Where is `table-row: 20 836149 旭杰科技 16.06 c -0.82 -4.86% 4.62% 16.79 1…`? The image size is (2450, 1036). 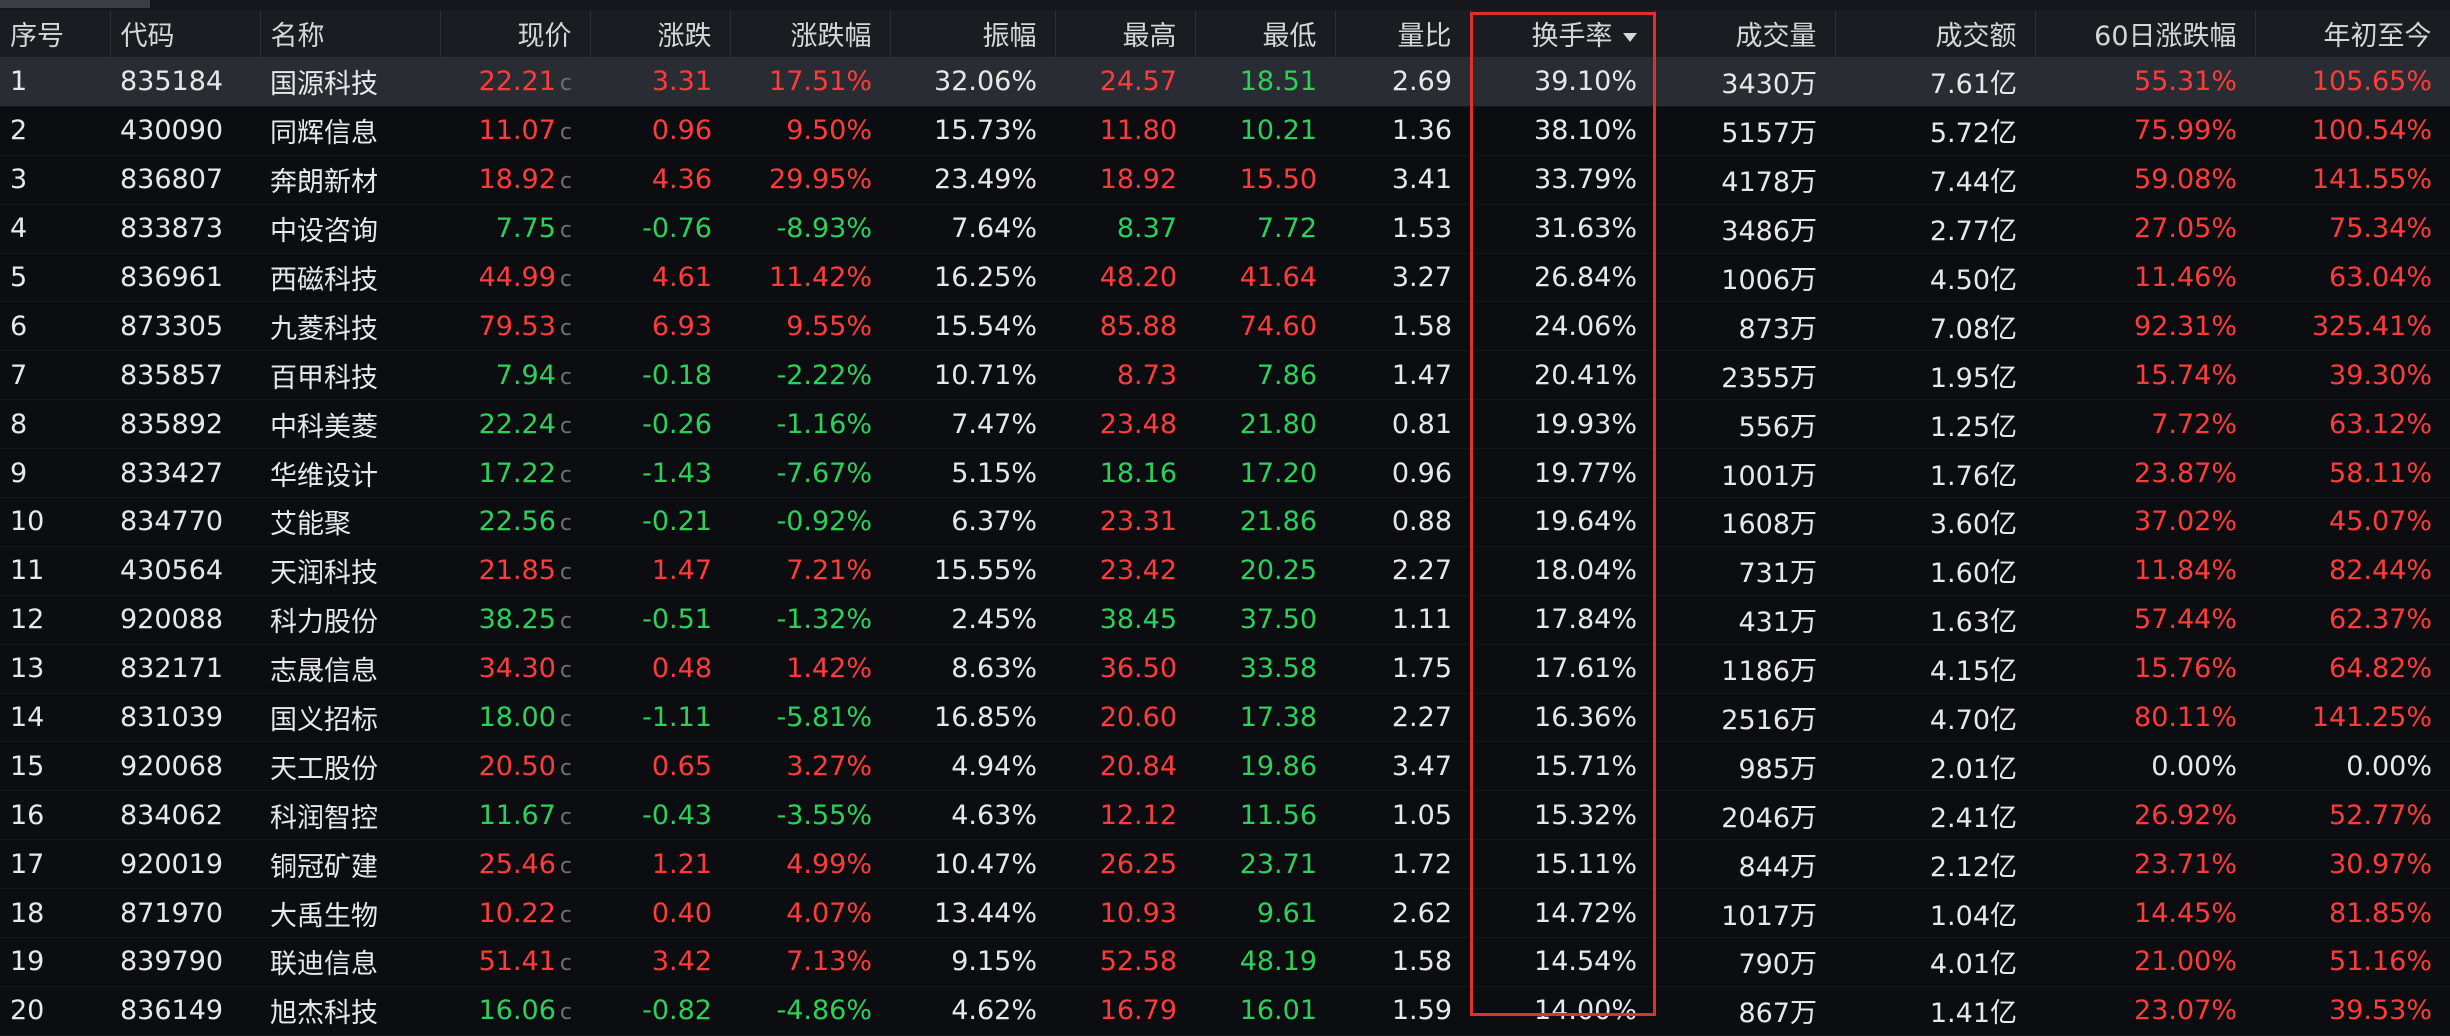
table-row: 20 836149 旭杰科技 16.06 c -0.82 -4.86% 4.62% 16.79 1… is located at coordinates (1225, 1011).